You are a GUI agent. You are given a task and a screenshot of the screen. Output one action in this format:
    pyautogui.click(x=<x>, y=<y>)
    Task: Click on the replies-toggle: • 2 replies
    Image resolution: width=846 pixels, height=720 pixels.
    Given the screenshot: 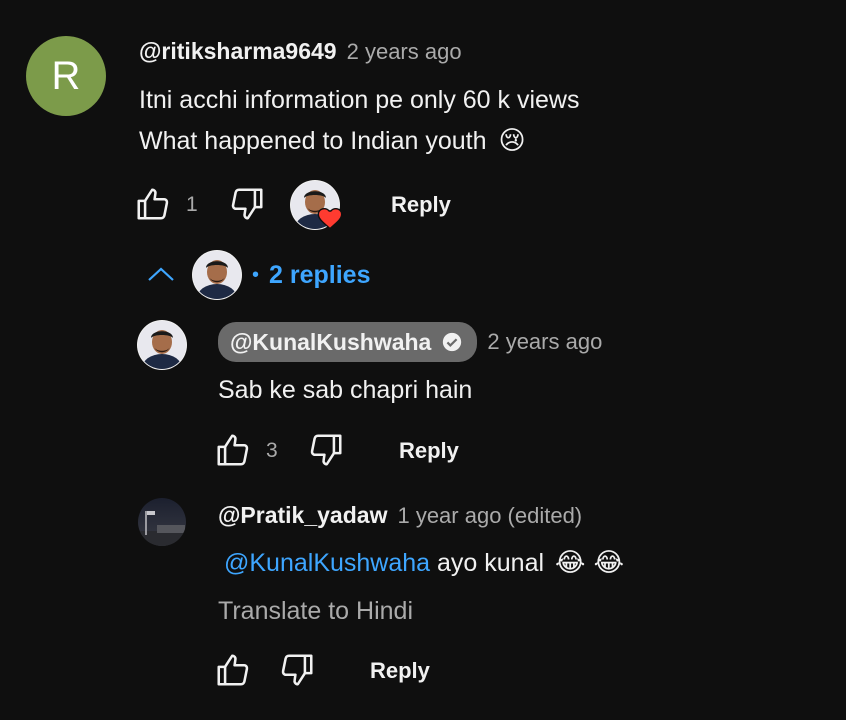 What is the action you would take?
    pyautogui.click(x=258, y=275)
    